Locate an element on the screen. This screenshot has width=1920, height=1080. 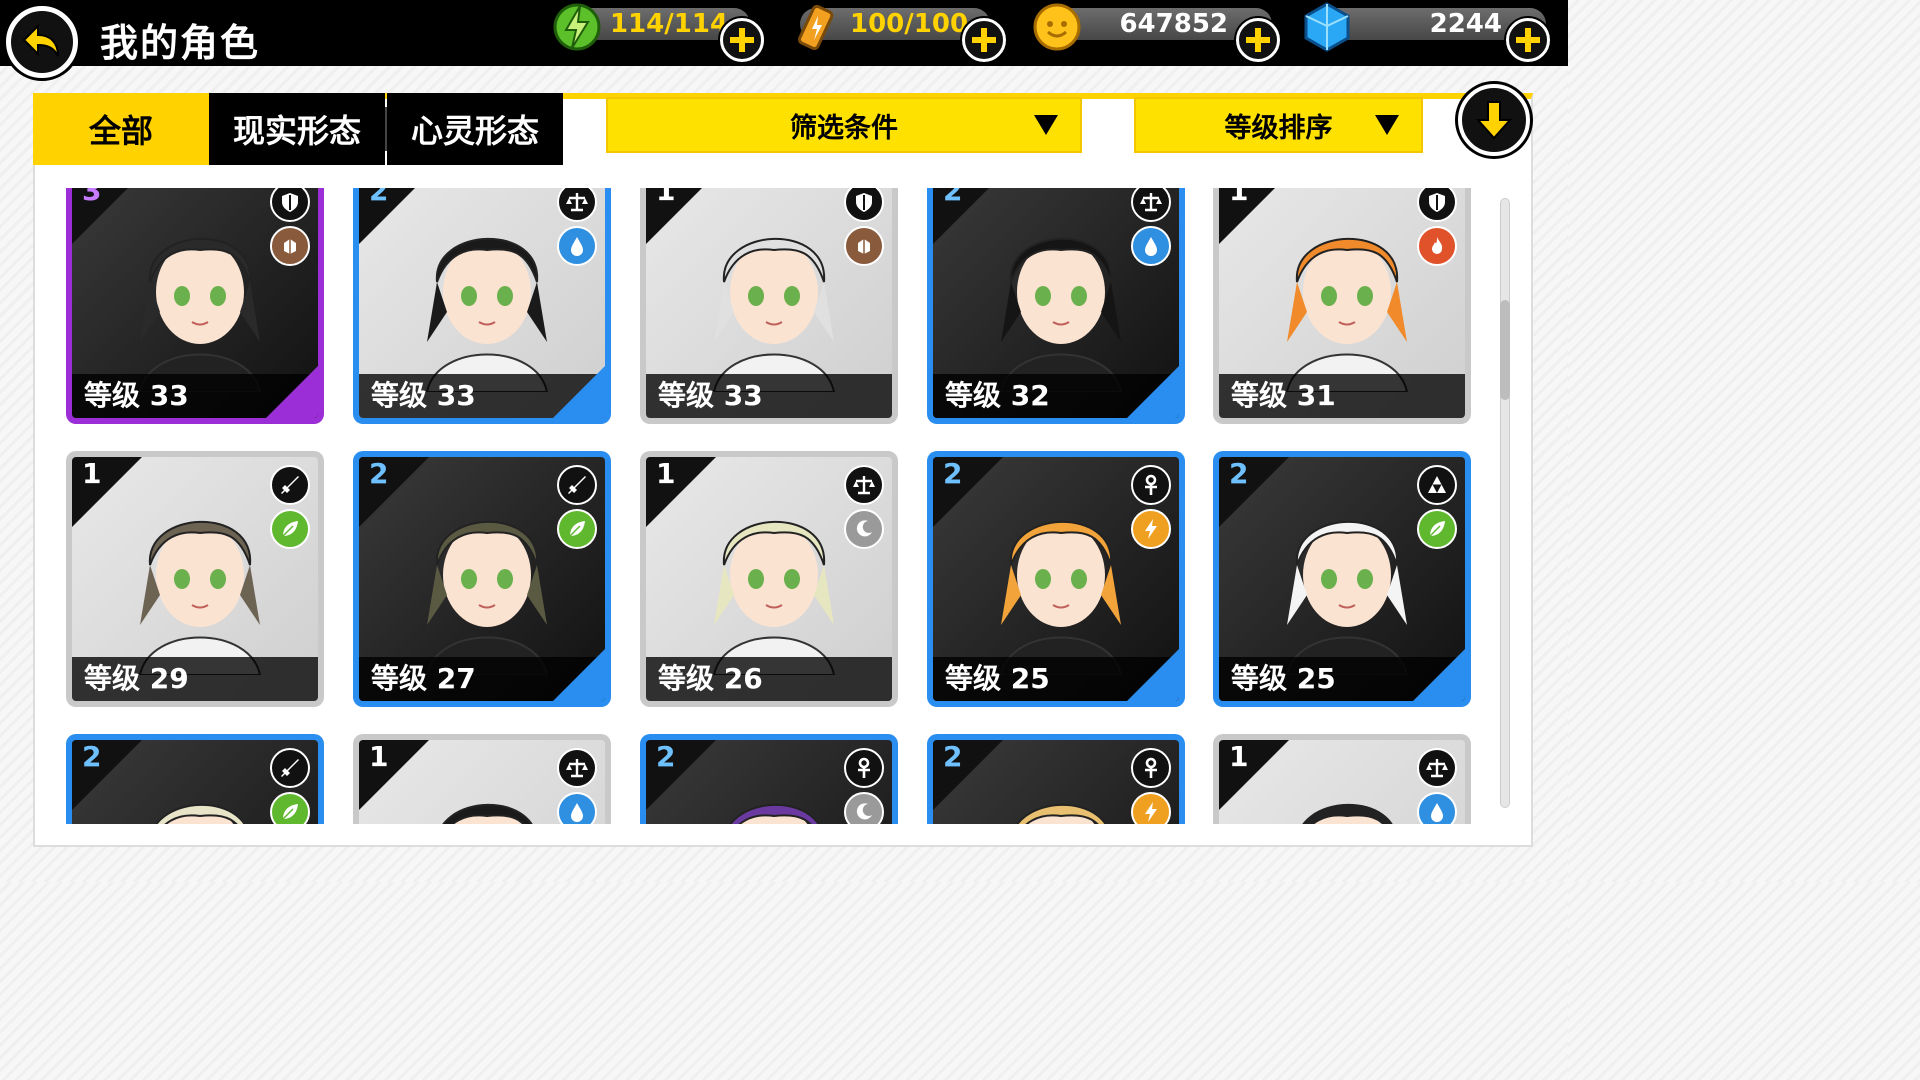
add-battery-button is located at coordinates (984, 40).